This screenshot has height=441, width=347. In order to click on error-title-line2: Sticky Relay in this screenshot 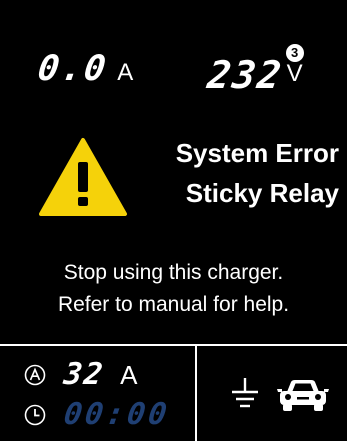, I will do `click(262, 193)`.